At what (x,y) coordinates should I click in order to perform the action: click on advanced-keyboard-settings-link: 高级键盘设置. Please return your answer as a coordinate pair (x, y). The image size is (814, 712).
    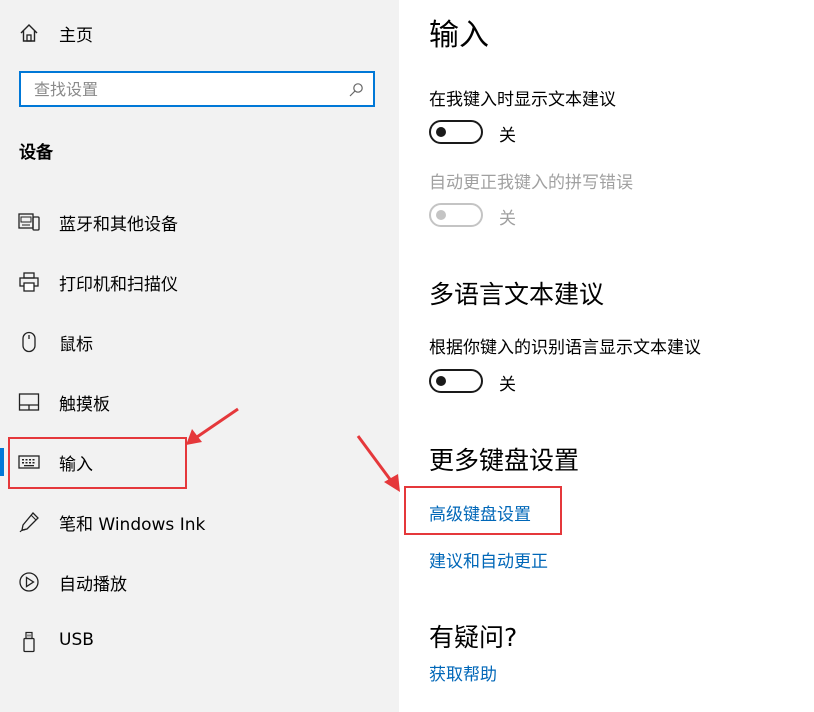
    Looking at the image, I should click on (480, 512).